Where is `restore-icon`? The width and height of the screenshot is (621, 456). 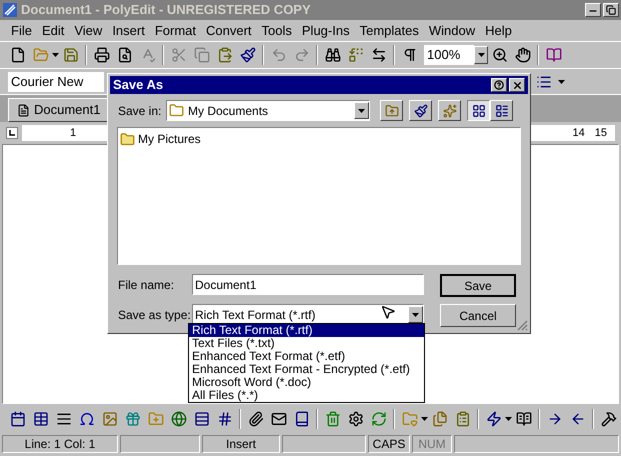
restore-icon is located at coordinates (611, 10).